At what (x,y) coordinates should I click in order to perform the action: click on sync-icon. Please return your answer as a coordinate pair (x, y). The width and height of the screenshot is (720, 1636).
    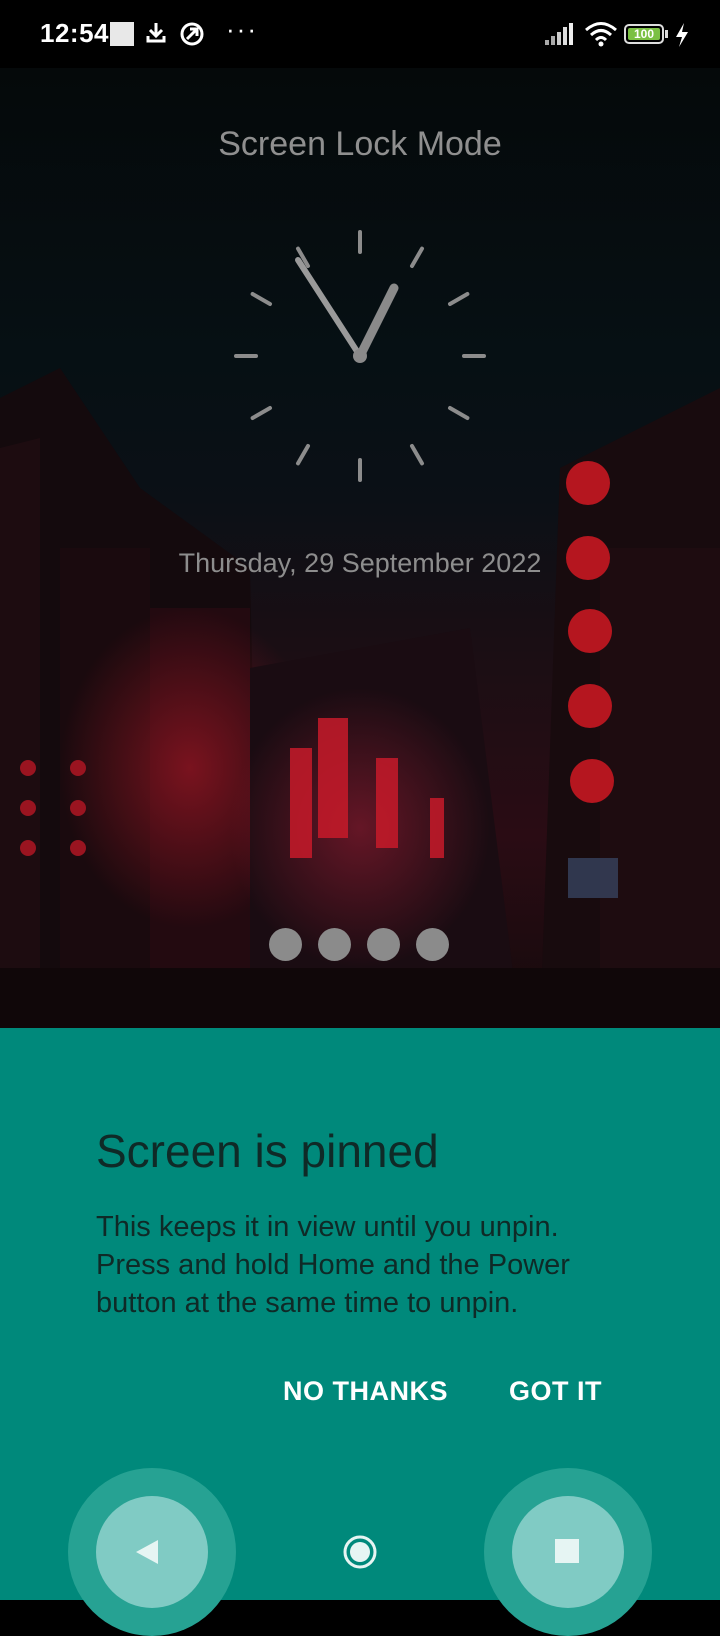
    Looking at the image, I should click on (192, 34).